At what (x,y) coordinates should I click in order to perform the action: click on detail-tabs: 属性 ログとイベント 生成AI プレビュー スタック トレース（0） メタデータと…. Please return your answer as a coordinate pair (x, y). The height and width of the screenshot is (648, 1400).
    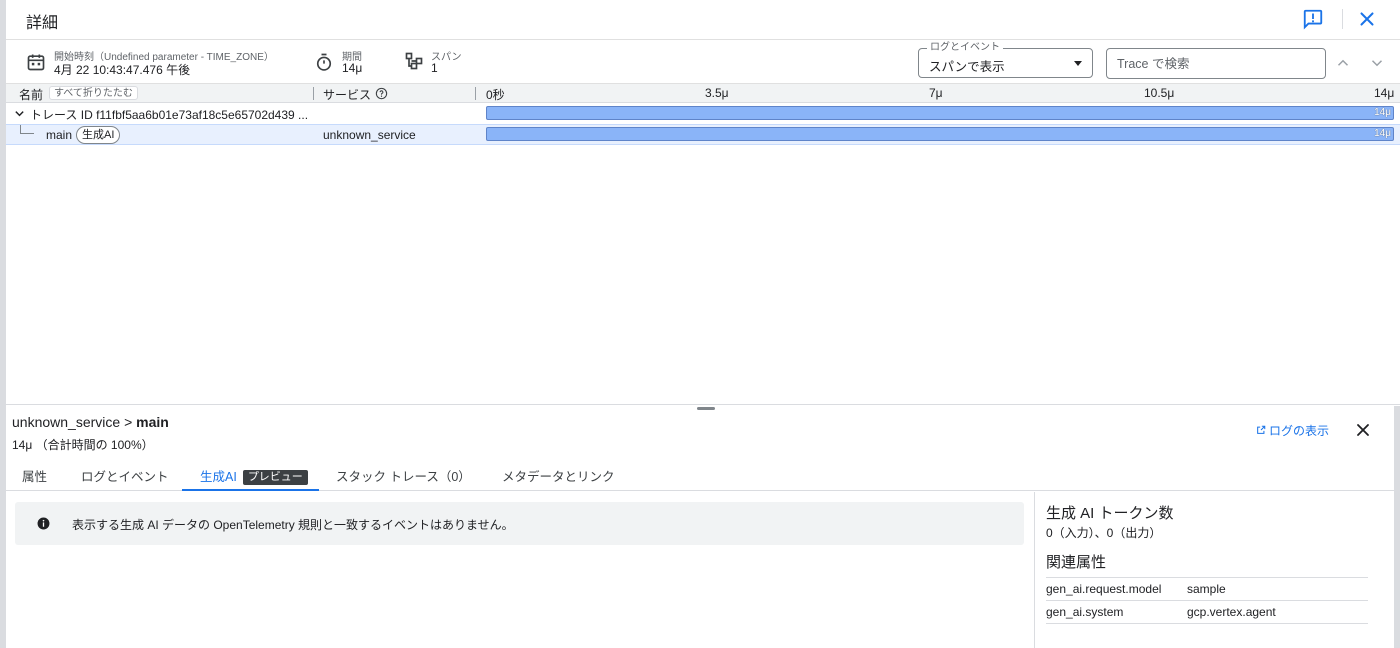
    Looking at the image, I should click on (703, 474).